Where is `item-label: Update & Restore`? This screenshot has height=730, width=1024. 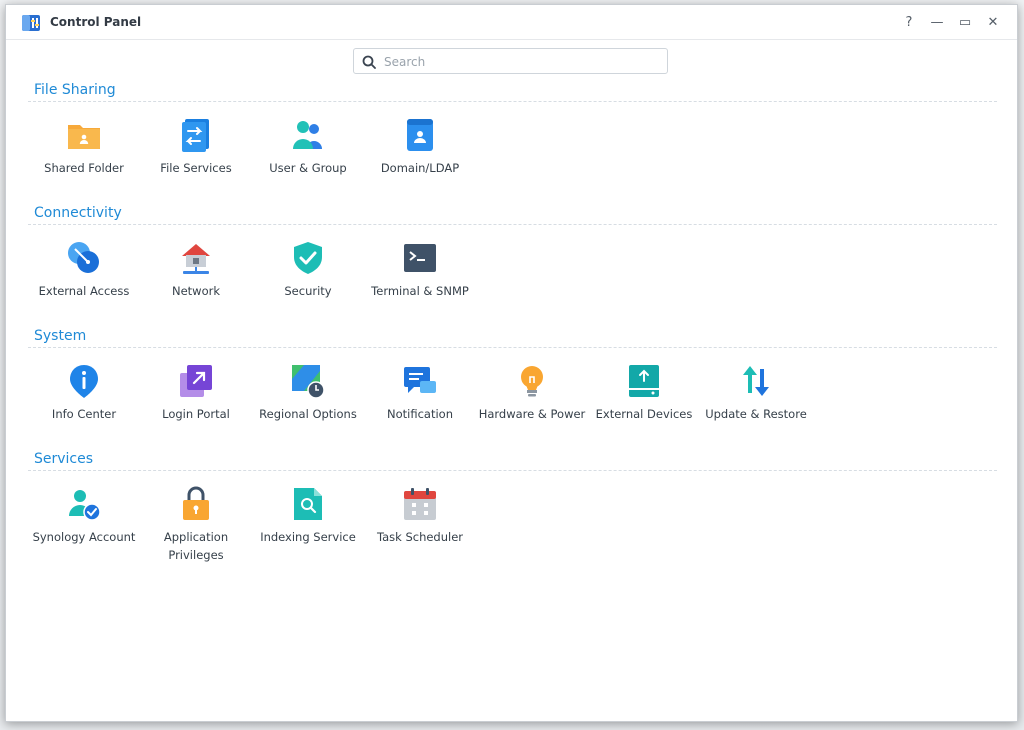
item-label: Update & Restore is located at coordinates (756, 414).